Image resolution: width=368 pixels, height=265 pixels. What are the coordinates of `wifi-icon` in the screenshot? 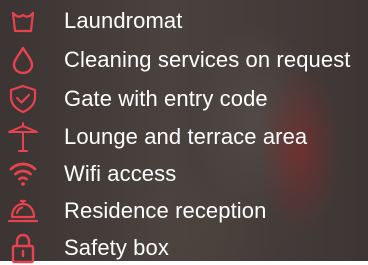 It's located at (23, 174).